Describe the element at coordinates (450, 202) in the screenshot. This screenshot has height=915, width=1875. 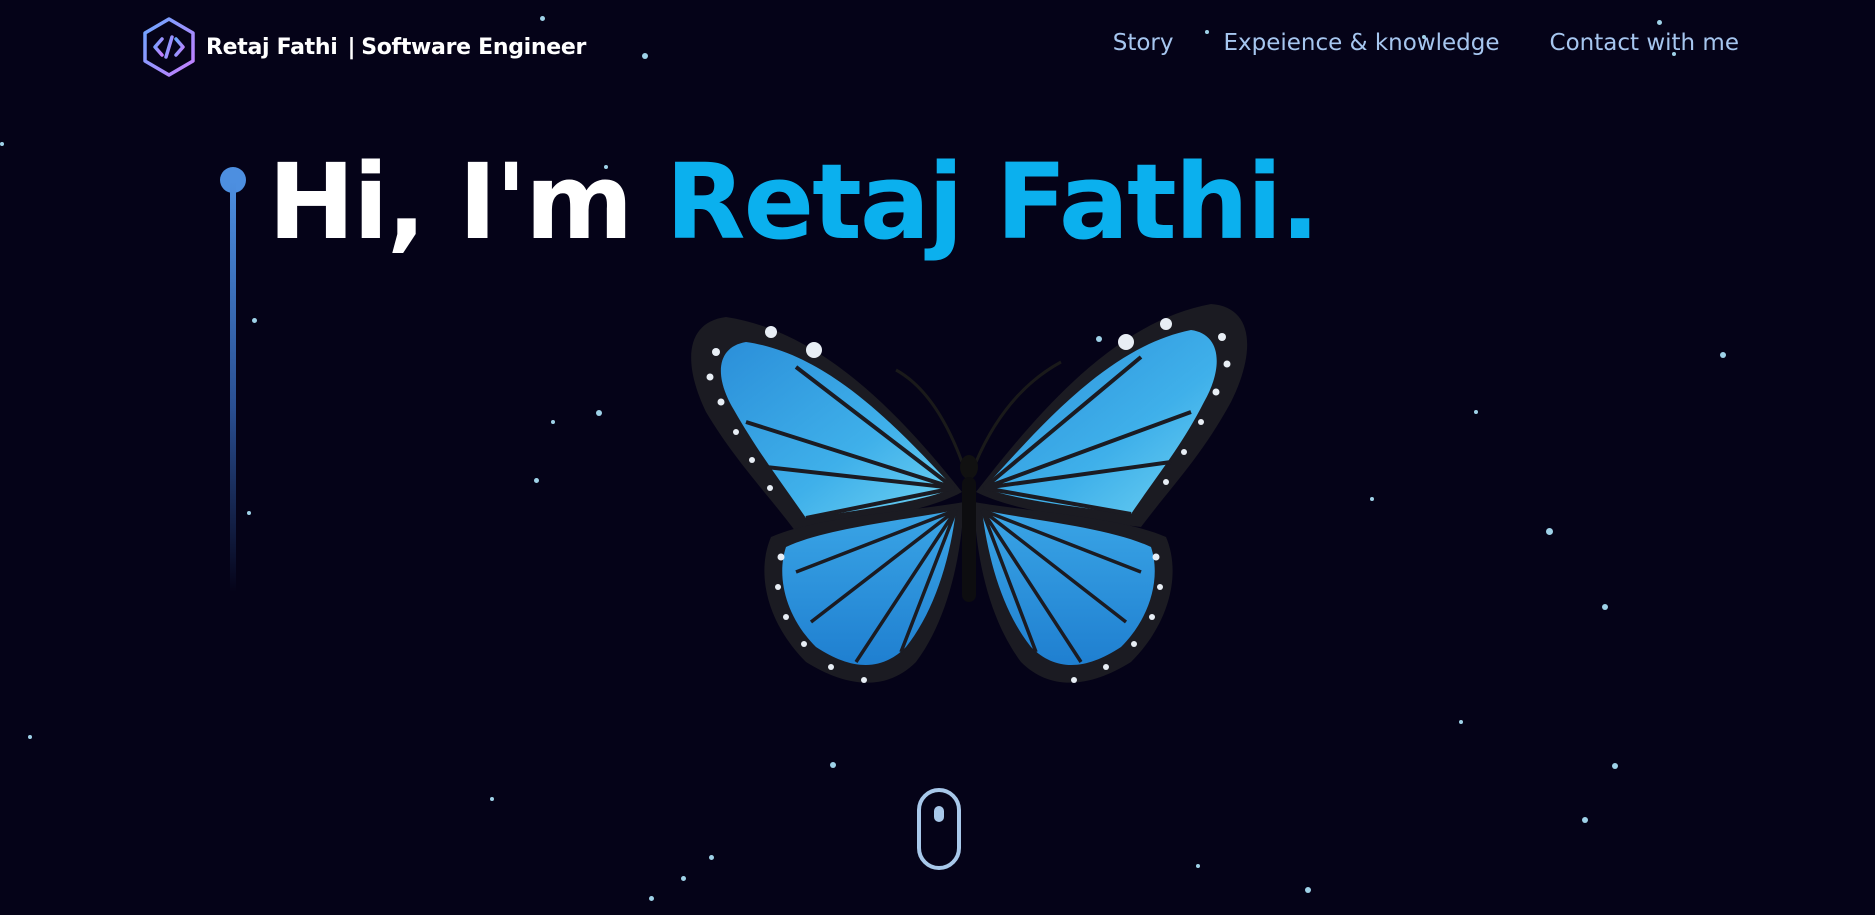
I see `hero-greeting: Hi, I'm` at that location.